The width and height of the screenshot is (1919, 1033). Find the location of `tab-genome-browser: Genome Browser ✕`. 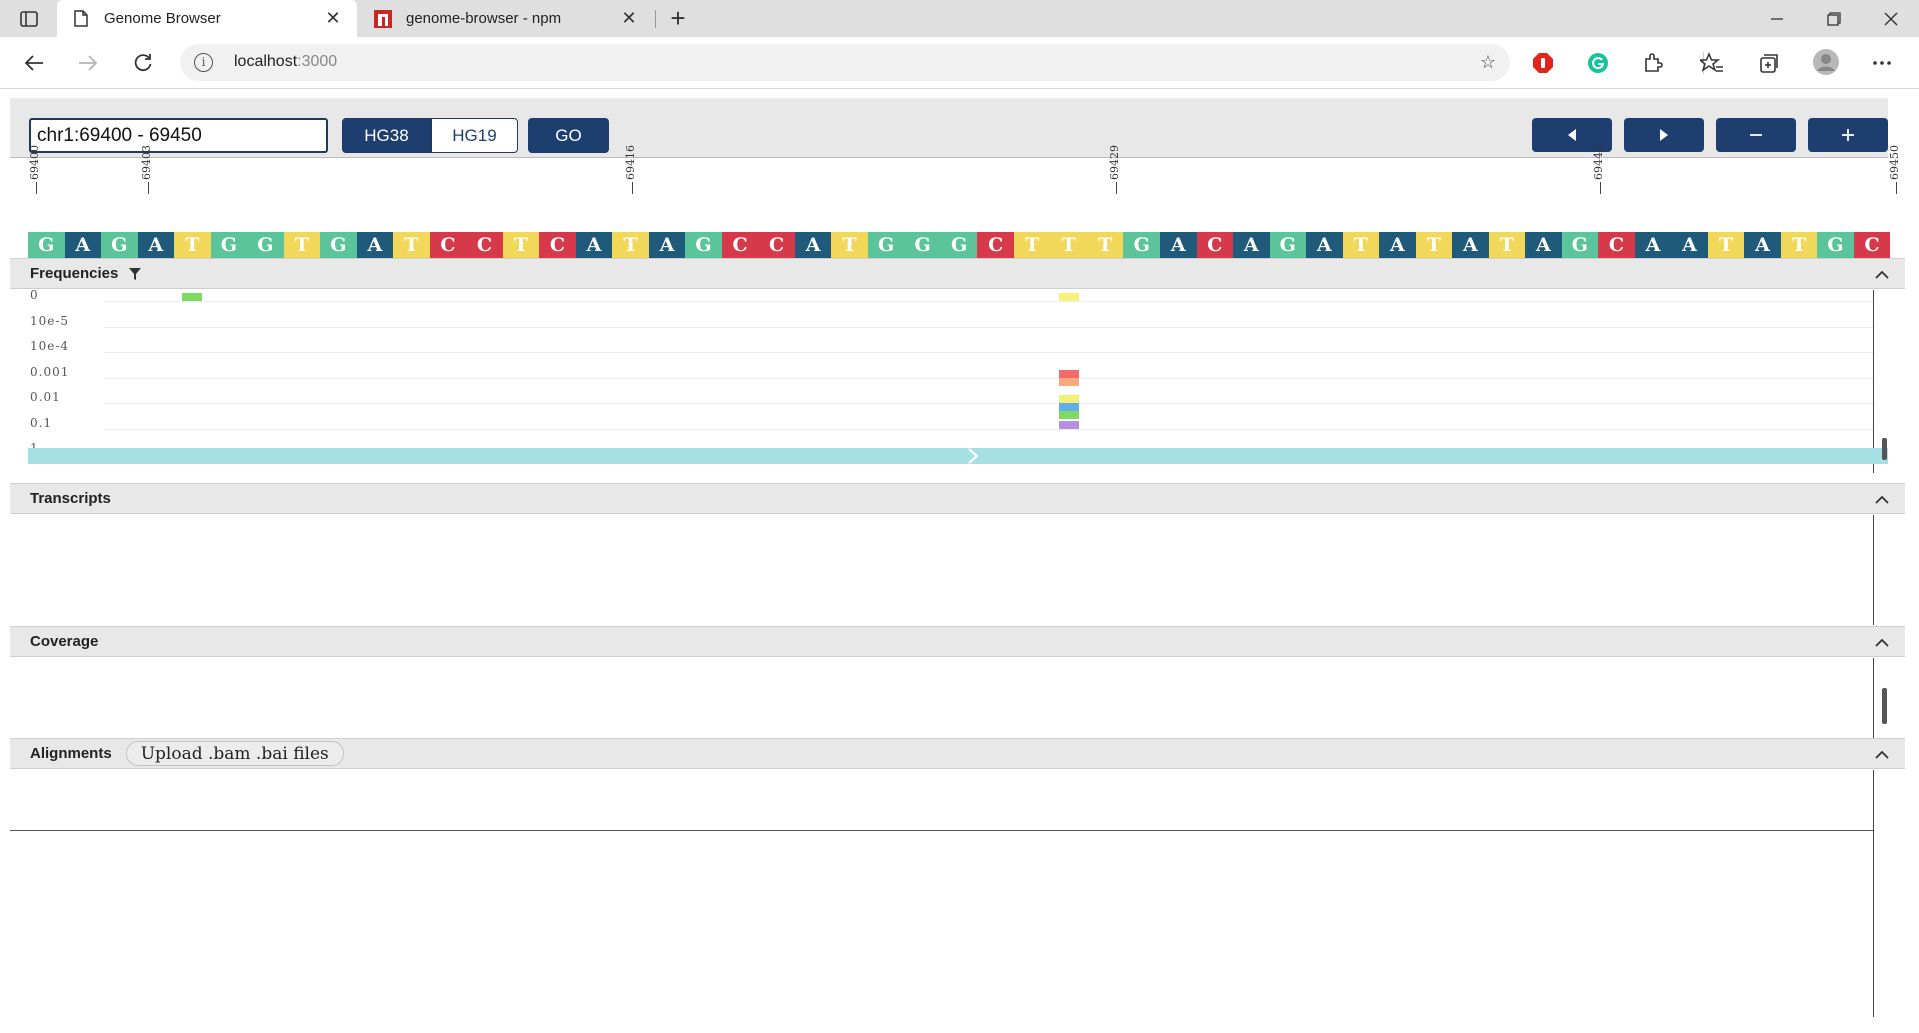

tab-genome-browser: Genome Browser ✕ is located at coordinates (207, 18).